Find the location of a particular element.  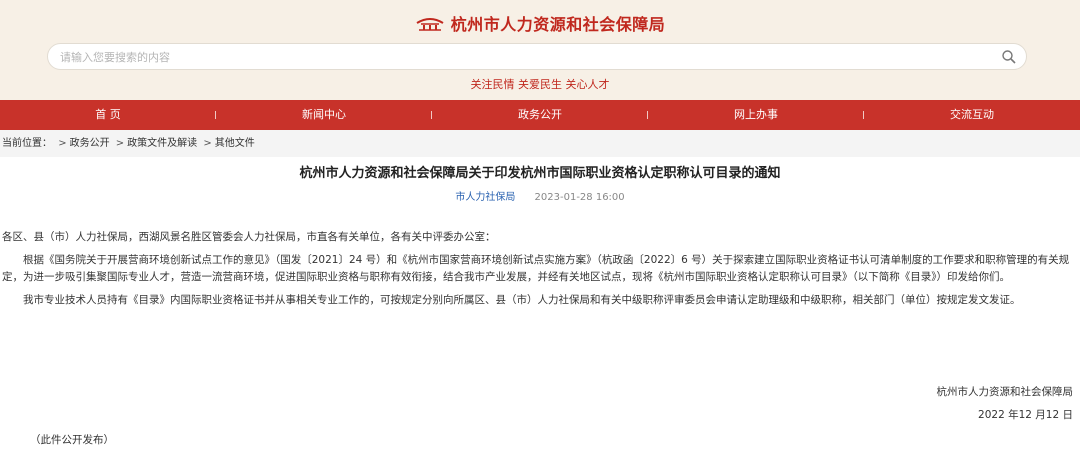

breadcrumb-label: 当前位置： is located at coordinates (27, 143).